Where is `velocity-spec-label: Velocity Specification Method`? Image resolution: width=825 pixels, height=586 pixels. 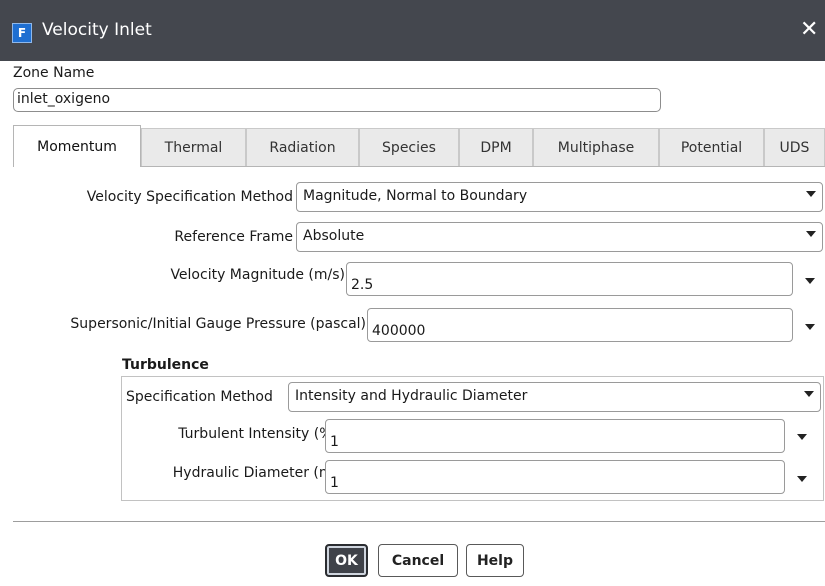
velocity-spec-label: Velocity Specification Method is located at coordinates (189, 197).